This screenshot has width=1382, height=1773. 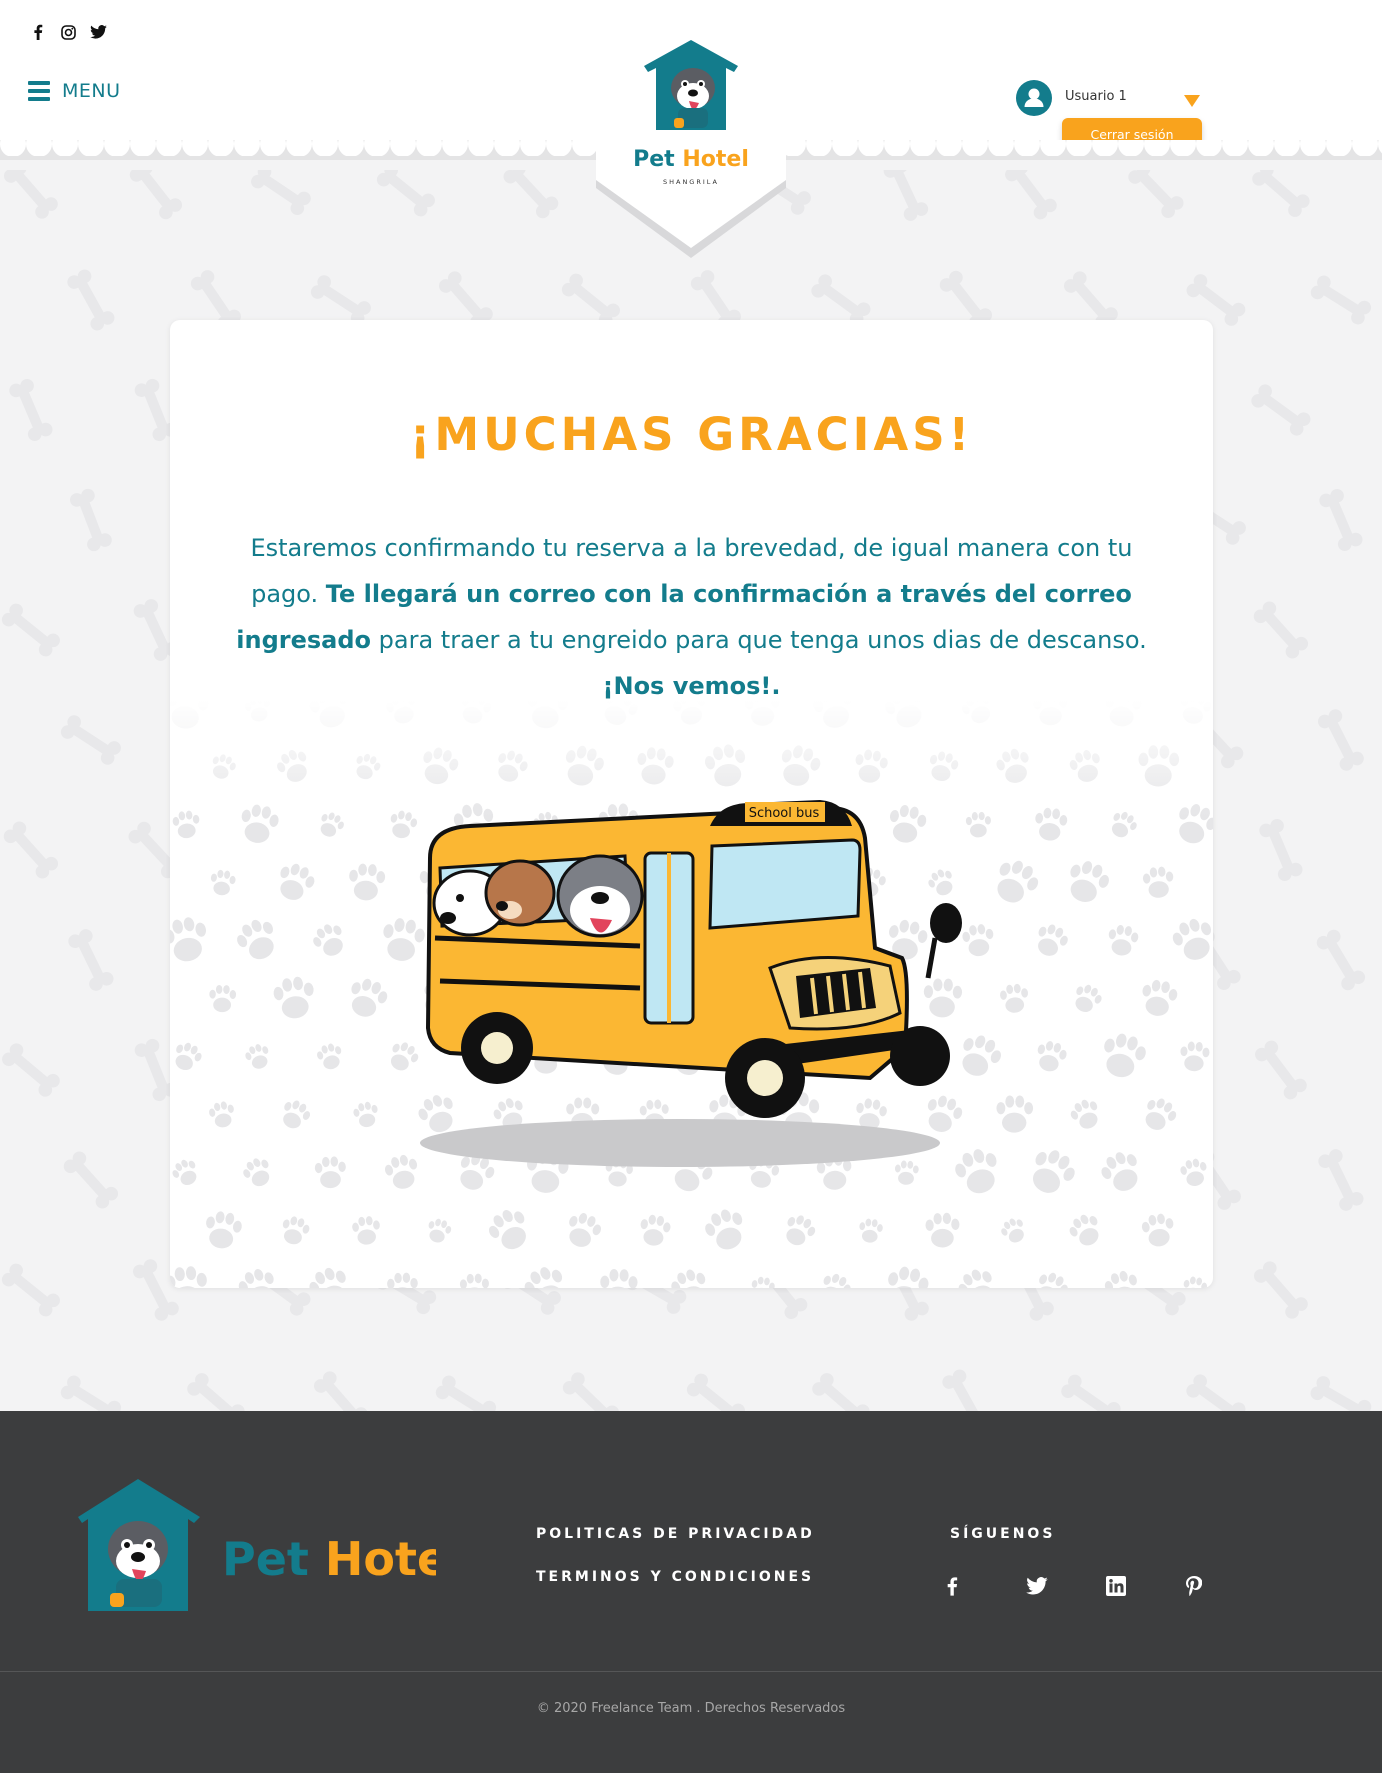 I want to click on instagram-icon, so click(x=68, y=32).